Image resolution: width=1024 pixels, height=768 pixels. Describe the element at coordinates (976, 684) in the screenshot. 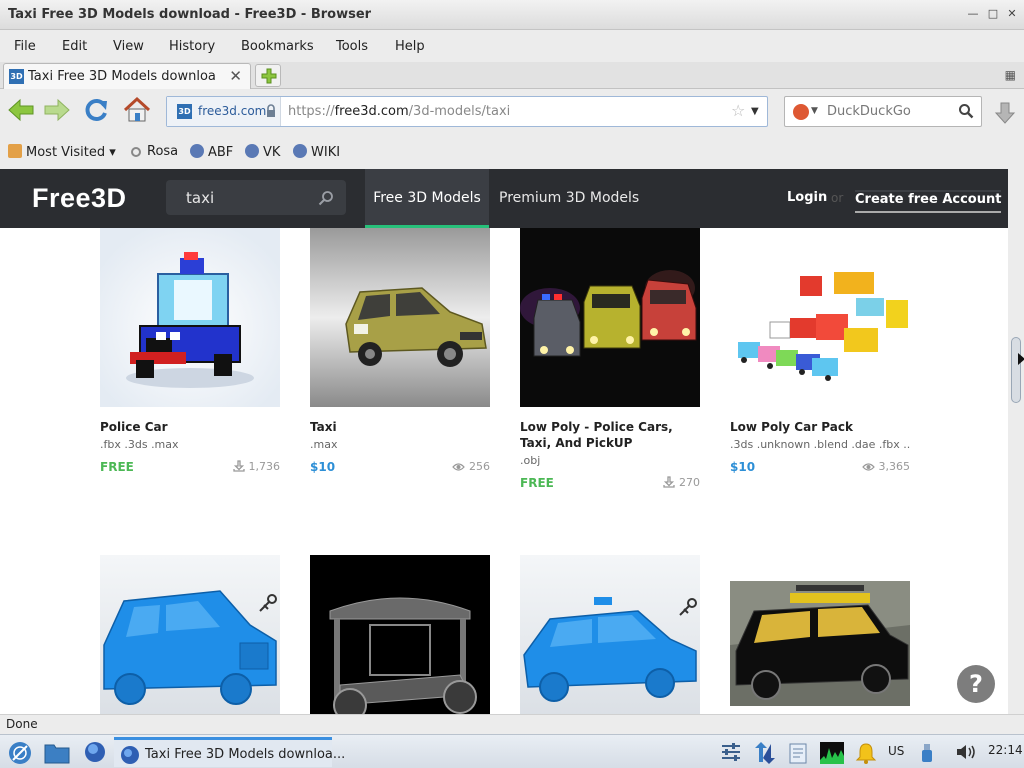

I see `help-chat-button: ?` at that location.